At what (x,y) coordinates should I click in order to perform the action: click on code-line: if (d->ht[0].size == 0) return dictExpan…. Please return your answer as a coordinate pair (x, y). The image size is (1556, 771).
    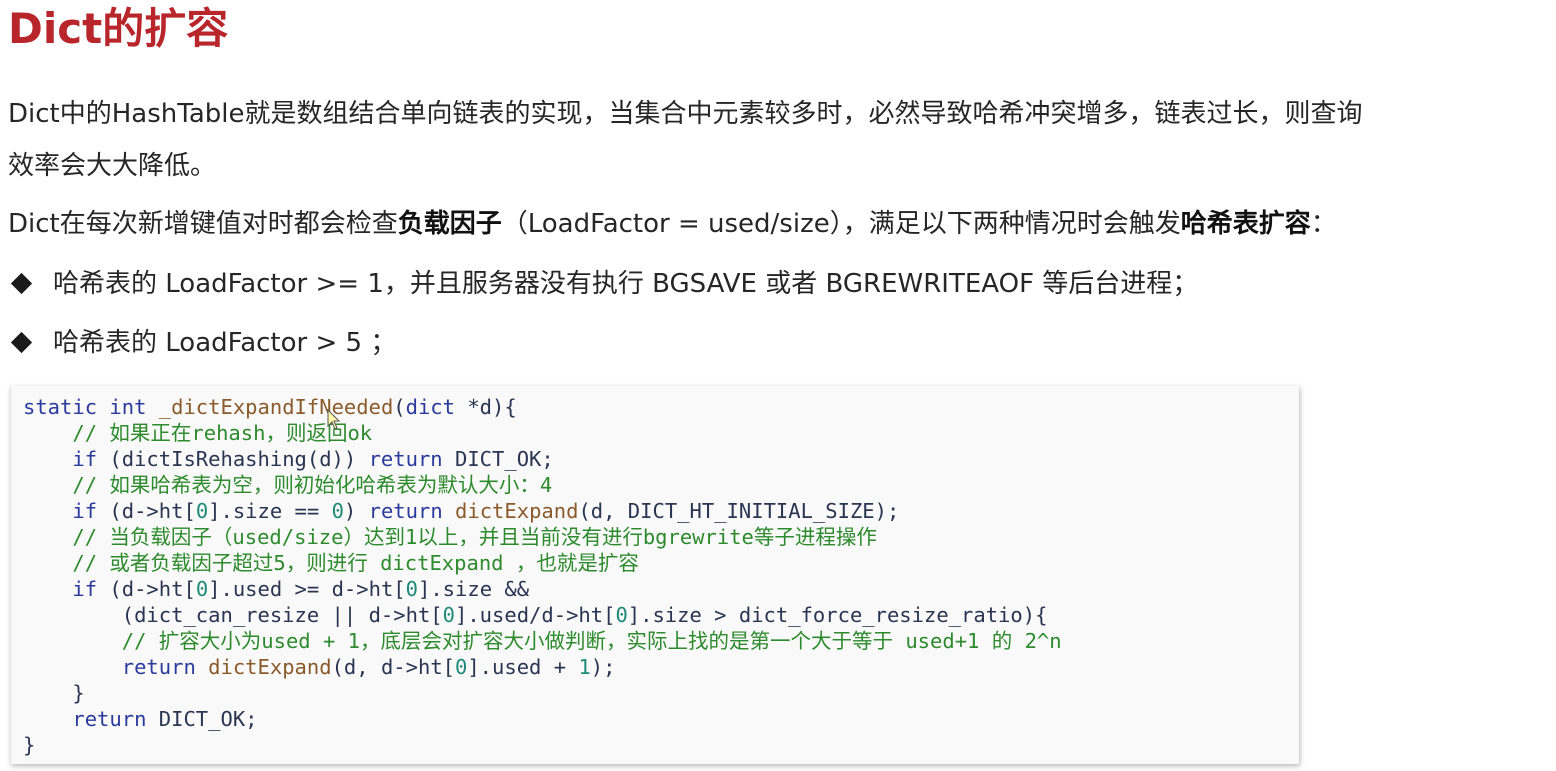
    Looking at the image, I should click on (486, 511).